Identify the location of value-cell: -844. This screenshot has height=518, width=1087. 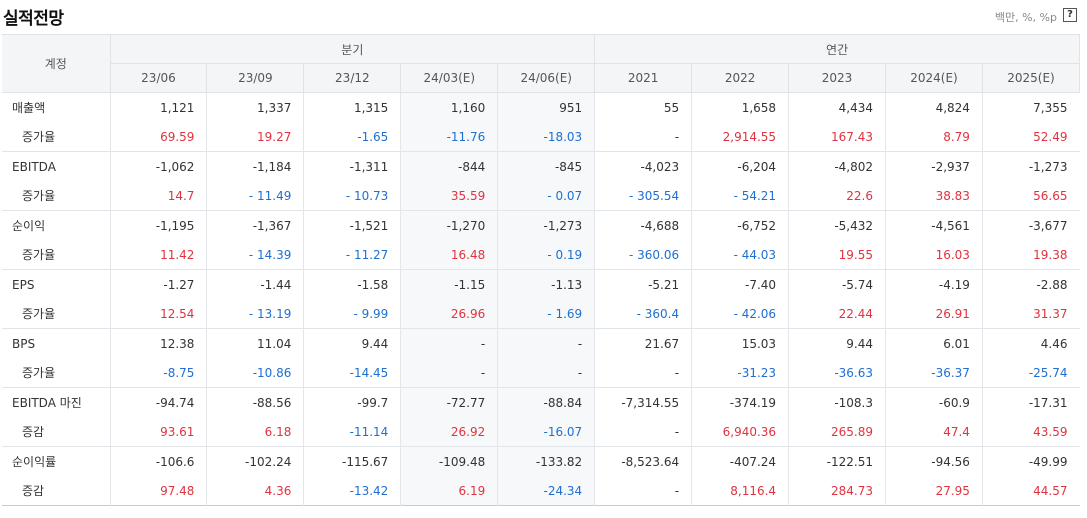
(449, 166).